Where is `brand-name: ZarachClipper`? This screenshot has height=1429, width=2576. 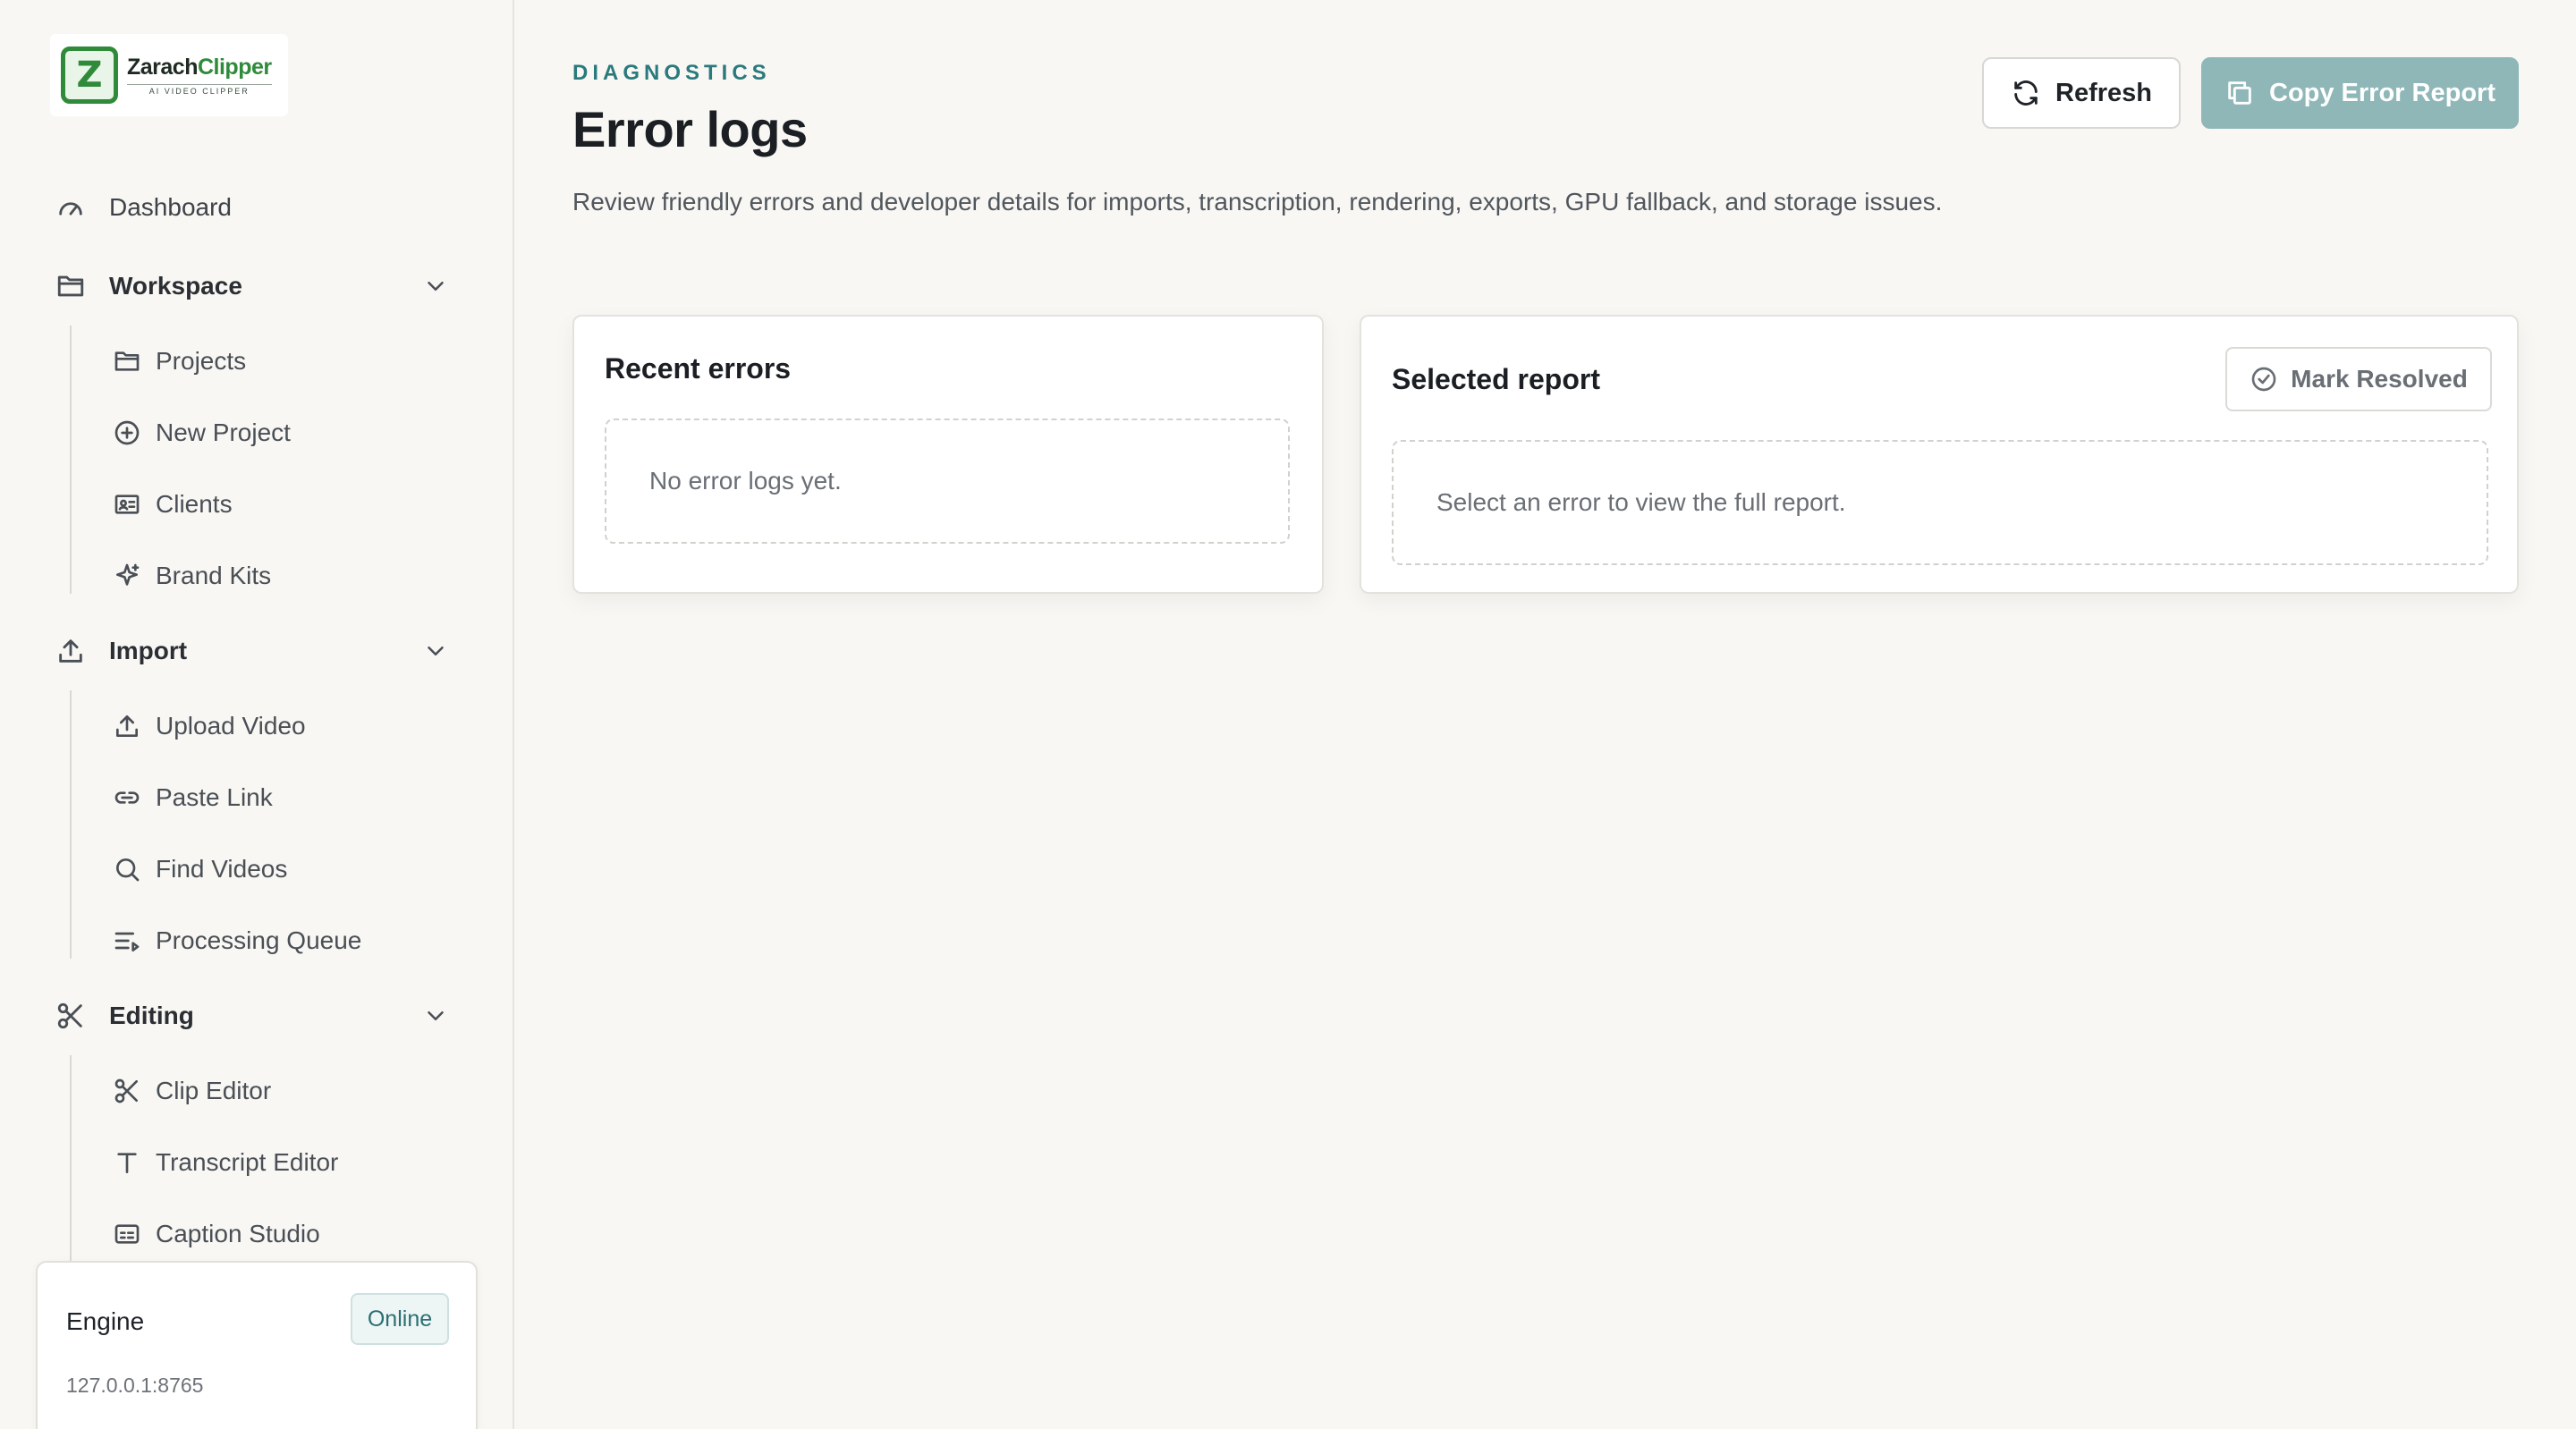 brand-name: ZarachClipper is located at coordinates (199, 67).